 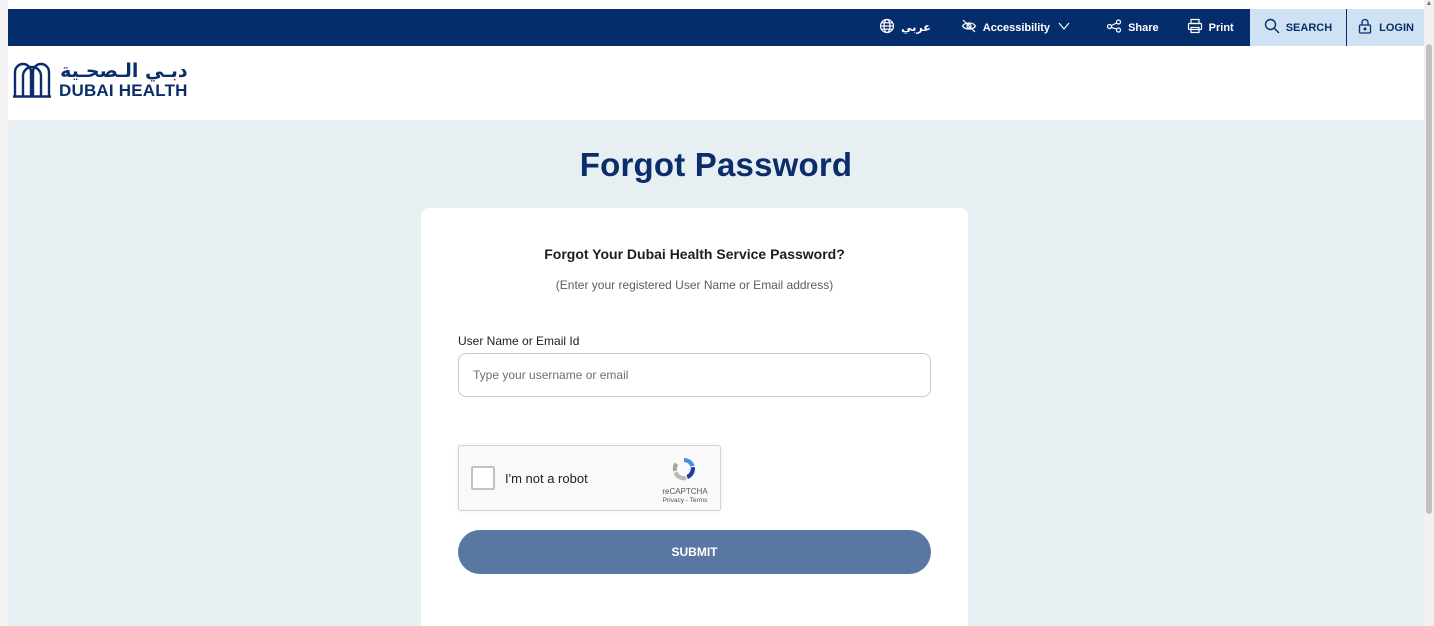 What do you see at coordinates (123, 90) in the screenshot?
I see `logo-english-text: DUBAI HEALTH` at bounding box center [123, 90].